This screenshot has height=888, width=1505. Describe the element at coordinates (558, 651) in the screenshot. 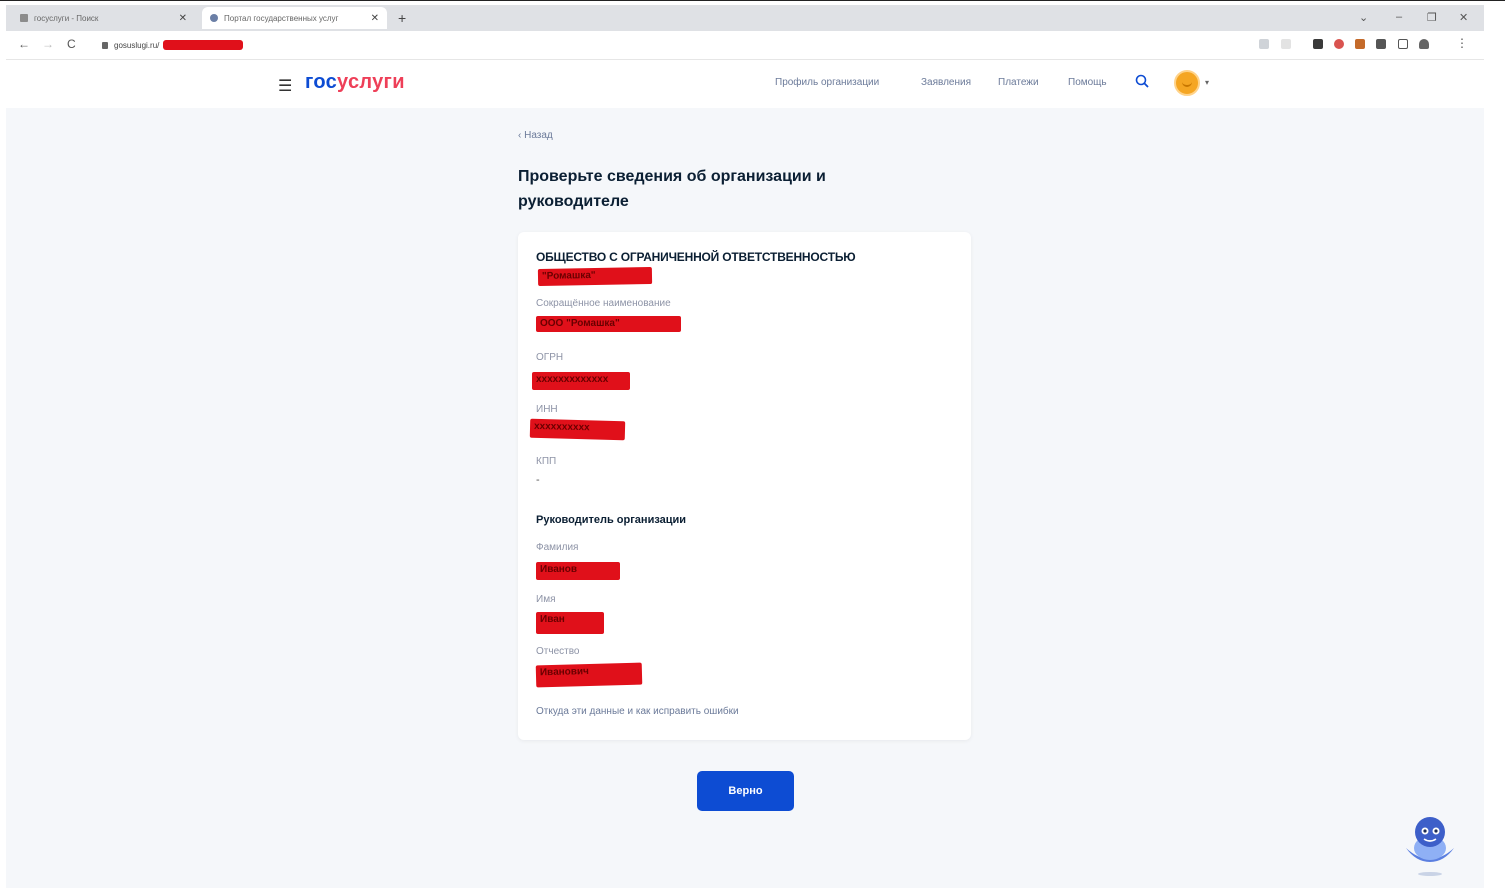

I see `patronymic-label: Отчество` at that location.